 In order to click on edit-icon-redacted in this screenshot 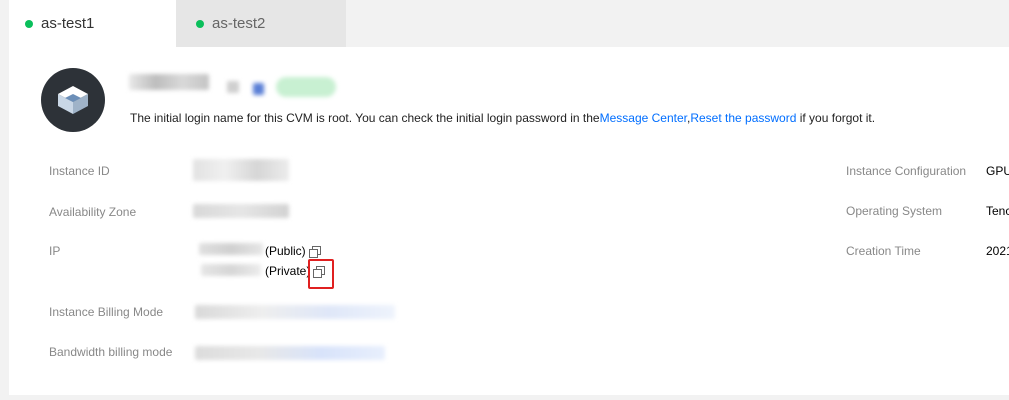, I will do `click(233, 87)`.